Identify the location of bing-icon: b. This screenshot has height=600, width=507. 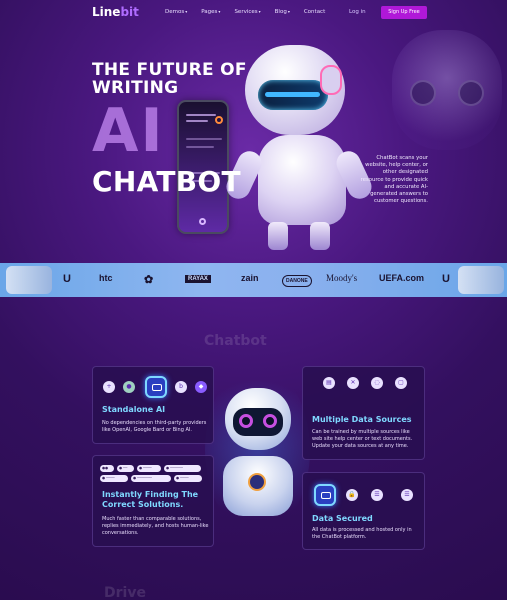
(181, 387).